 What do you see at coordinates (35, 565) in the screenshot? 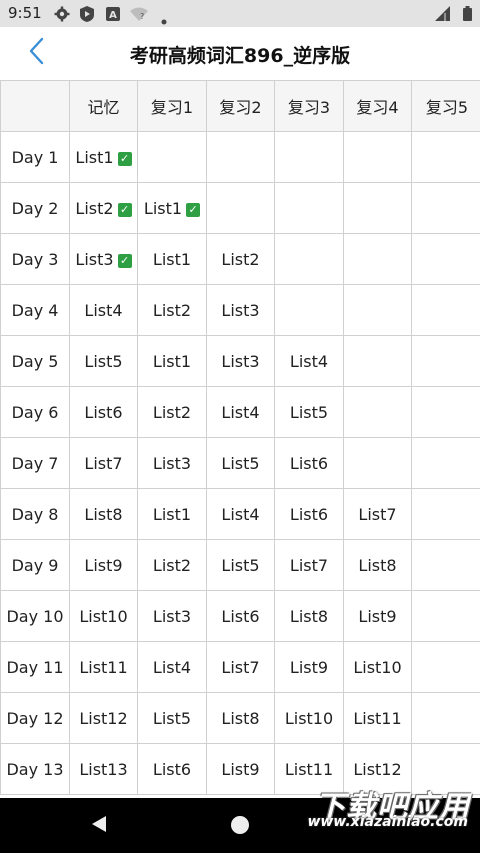
I see `day-label: Day 9` at bounding box center [35, 565].